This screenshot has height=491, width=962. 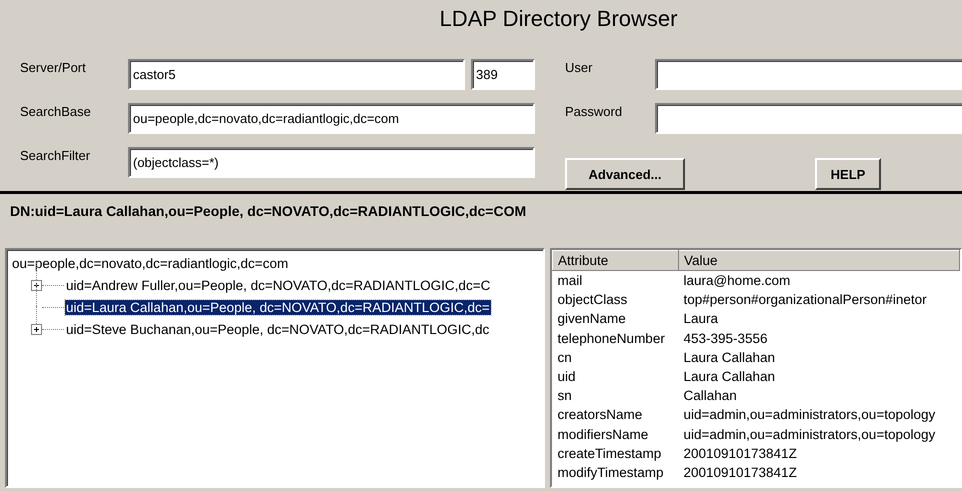 I want to click on table-cell-text: modifiersName, so click(x=603, y=435).